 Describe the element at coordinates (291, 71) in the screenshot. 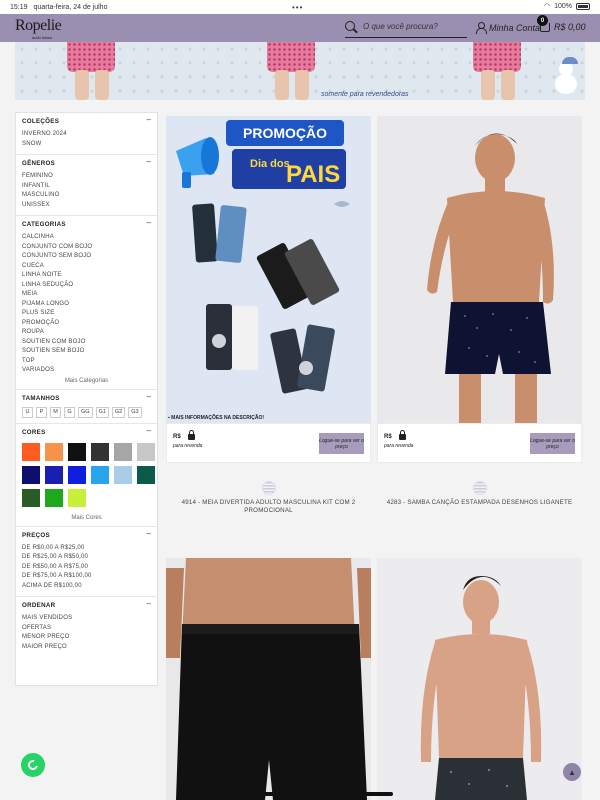

I see `banner-model-image` at that location.